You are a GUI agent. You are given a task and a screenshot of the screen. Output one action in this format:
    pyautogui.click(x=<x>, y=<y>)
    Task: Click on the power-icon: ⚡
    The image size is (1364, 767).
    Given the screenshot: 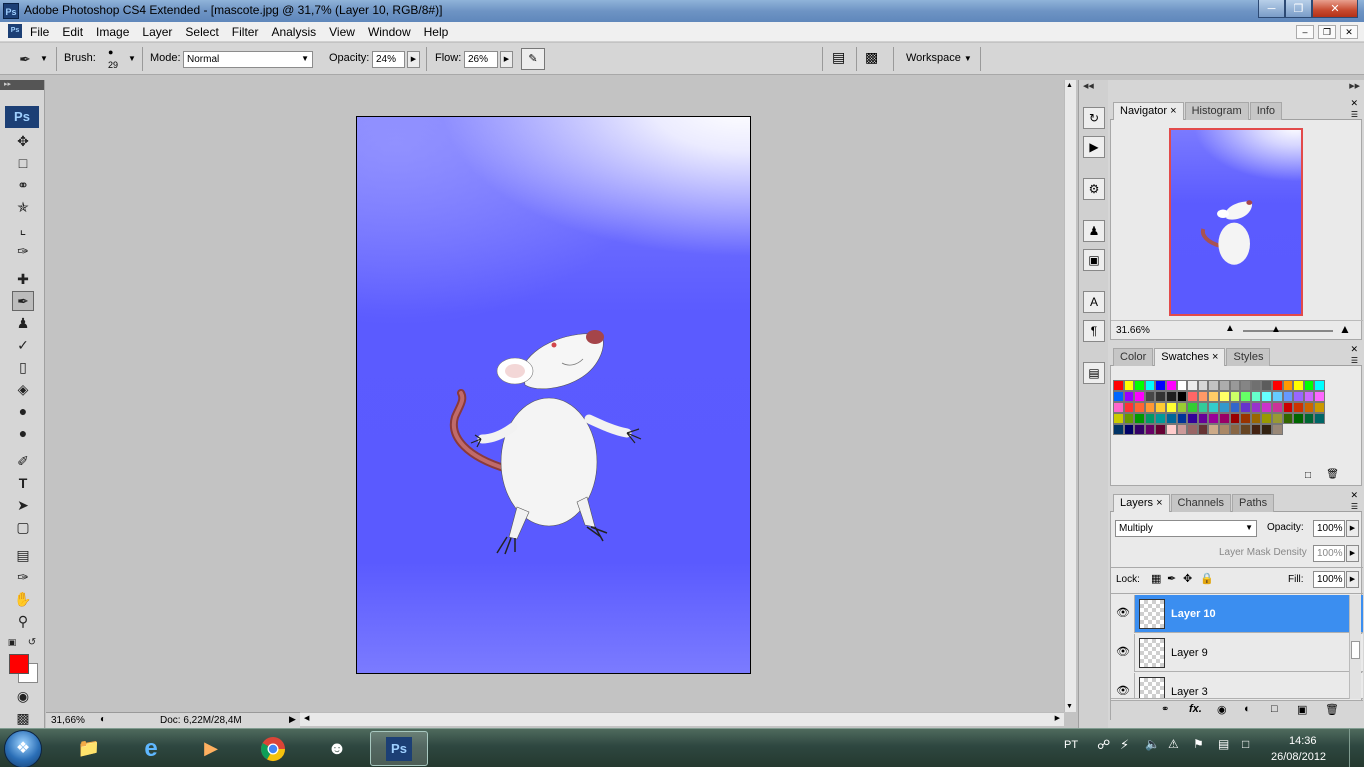 What is the action you would take?
    pyautogui.click(x=1124, y=745)
    